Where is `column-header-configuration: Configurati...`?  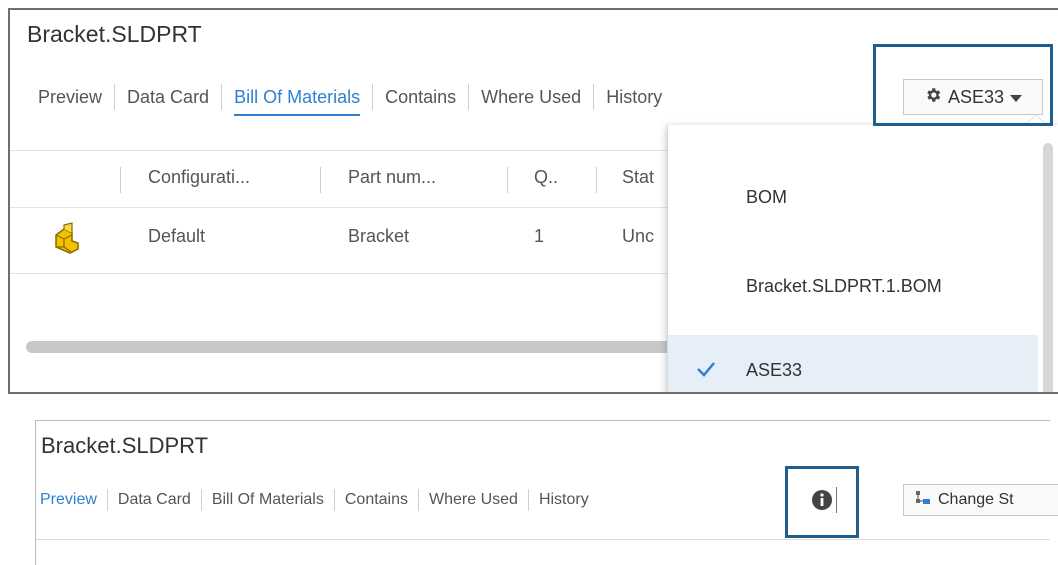 column-header-configuration: Configurati... is located at coordinates (199, 177).